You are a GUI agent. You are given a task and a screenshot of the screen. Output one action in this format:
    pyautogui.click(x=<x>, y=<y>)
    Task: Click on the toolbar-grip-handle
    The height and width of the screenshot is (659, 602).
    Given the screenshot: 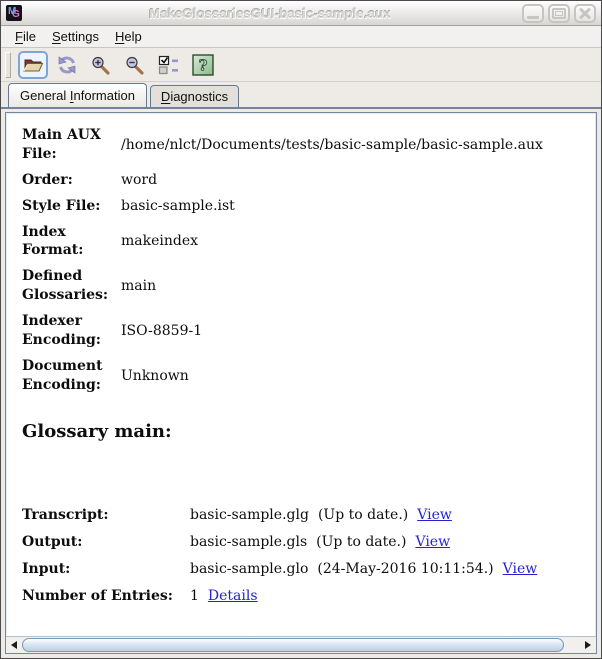 What is the action you would take?
    pyautogui.click(x=8, y=64)
    